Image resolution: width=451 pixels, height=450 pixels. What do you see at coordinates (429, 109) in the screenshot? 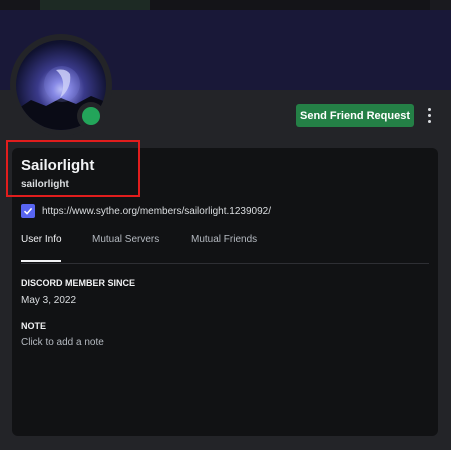
I see `more-vertical-icon` at bounding box center [429, 109].